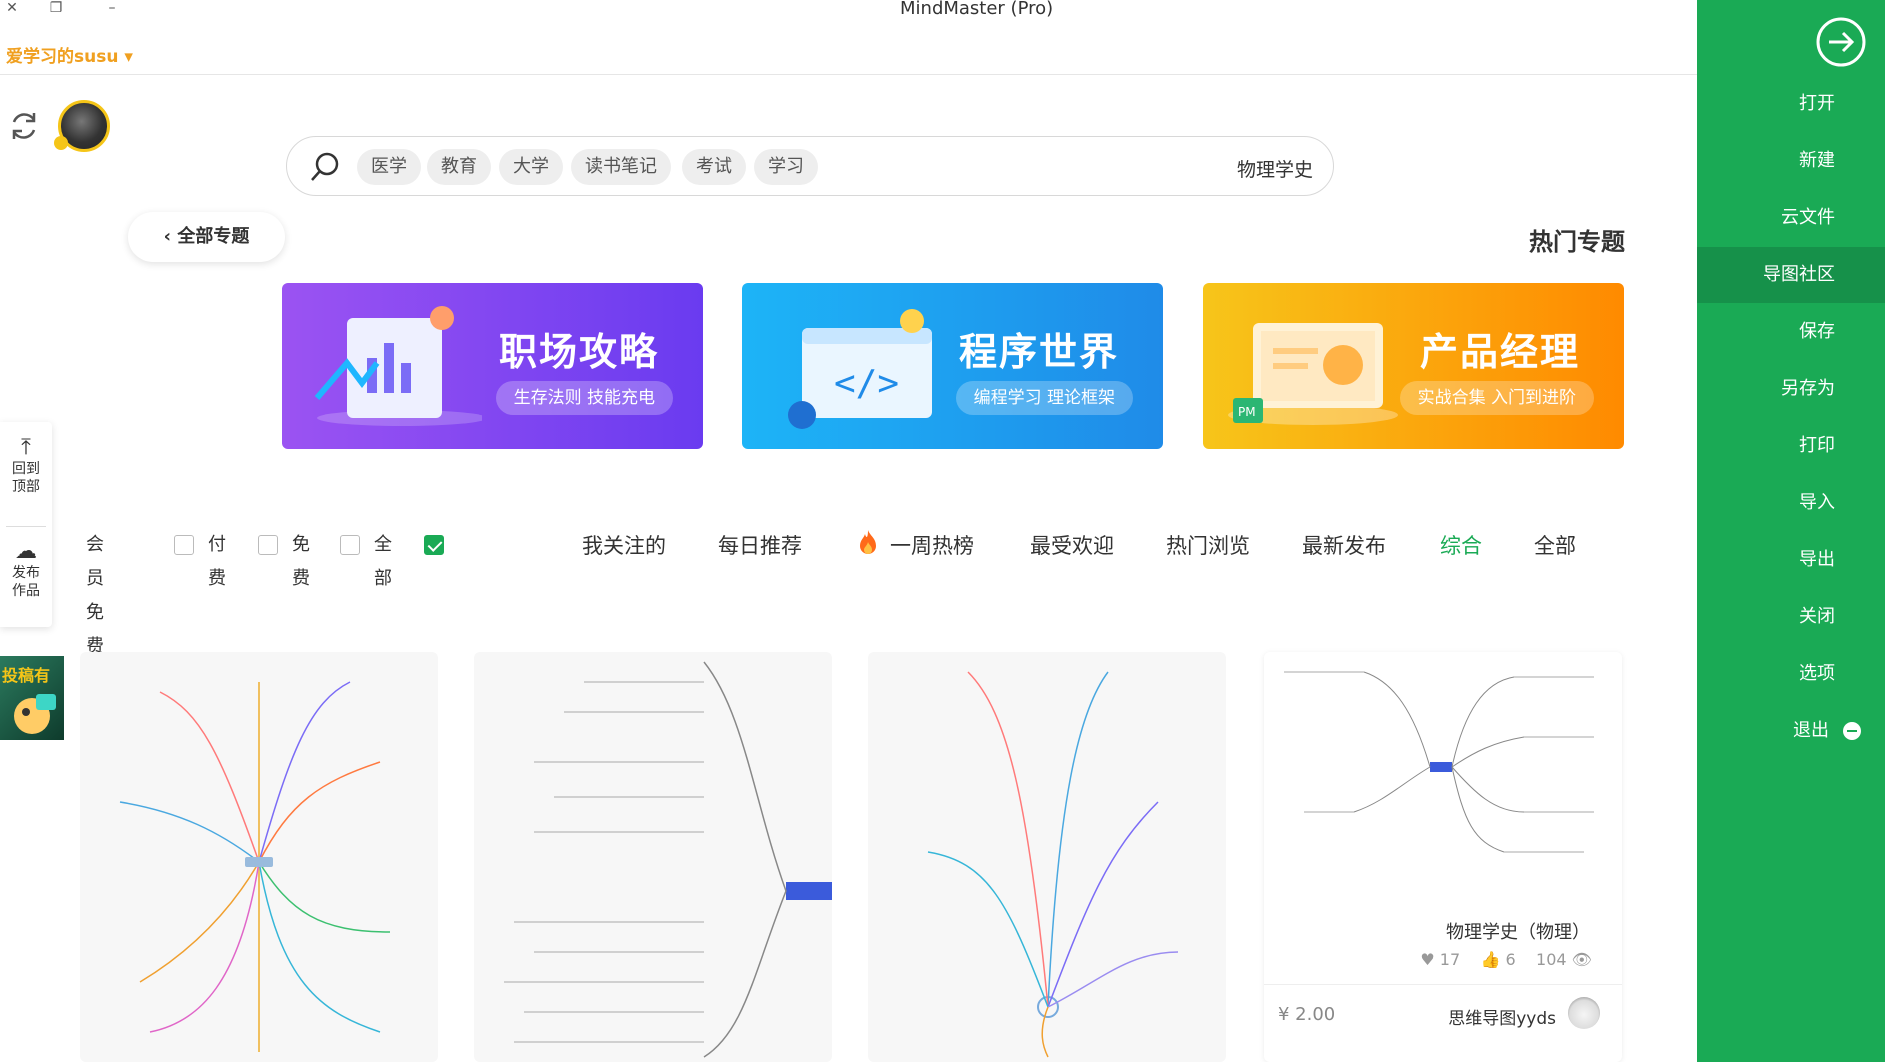 This screenshot has width=1885, height=1062. What do you see at coordinates (868, 542) in the screenshot?
I see `fire-icon` at bounding box center [868, 542].